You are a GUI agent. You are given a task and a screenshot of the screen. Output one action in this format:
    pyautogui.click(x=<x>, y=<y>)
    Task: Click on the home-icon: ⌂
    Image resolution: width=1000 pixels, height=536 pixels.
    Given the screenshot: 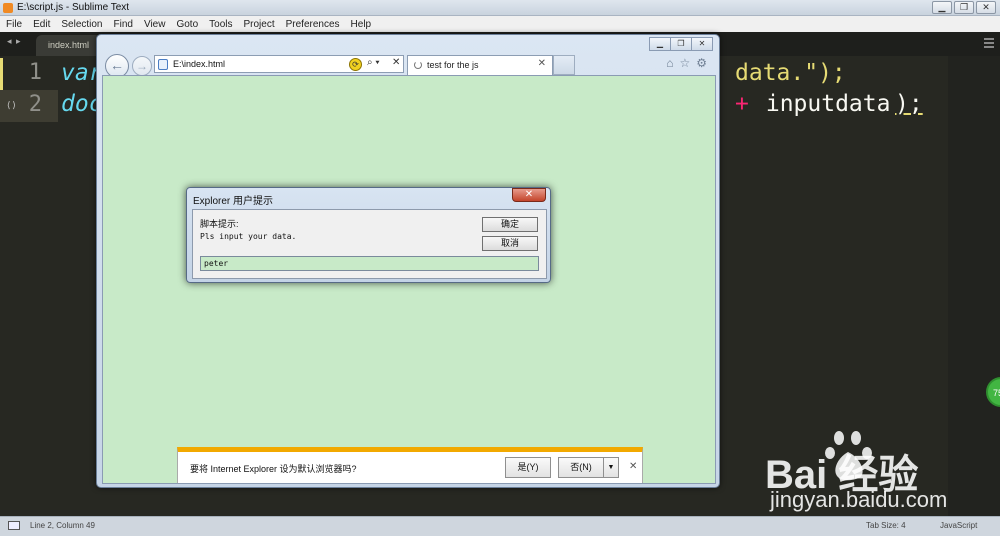 What is the action you would take?
    pyautogui.click(x=669, y=63)
    